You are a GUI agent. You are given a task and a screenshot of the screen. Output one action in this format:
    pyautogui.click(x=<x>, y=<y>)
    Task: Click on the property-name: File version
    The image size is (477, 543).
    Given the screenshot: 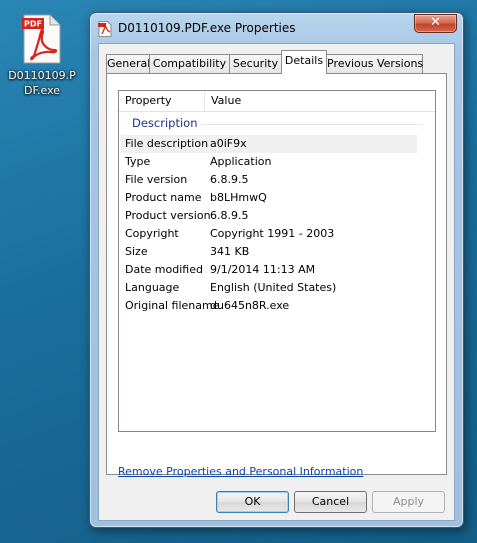 What is the action you would take?
    pyautogui.click(x=156, y=179)
    